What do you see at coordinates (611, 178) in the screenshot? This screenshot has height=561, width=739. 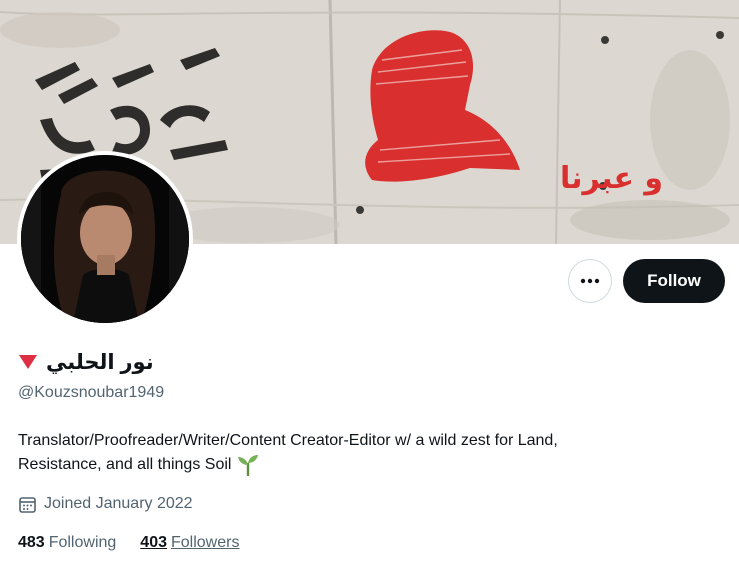 I see `graffiti-red-text: و عبرنا` at bounding box center [611, 178].